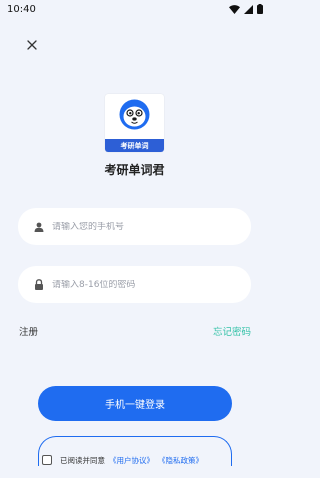 The image size is (320, 478). I want to click on close-button, so click(32, 45).